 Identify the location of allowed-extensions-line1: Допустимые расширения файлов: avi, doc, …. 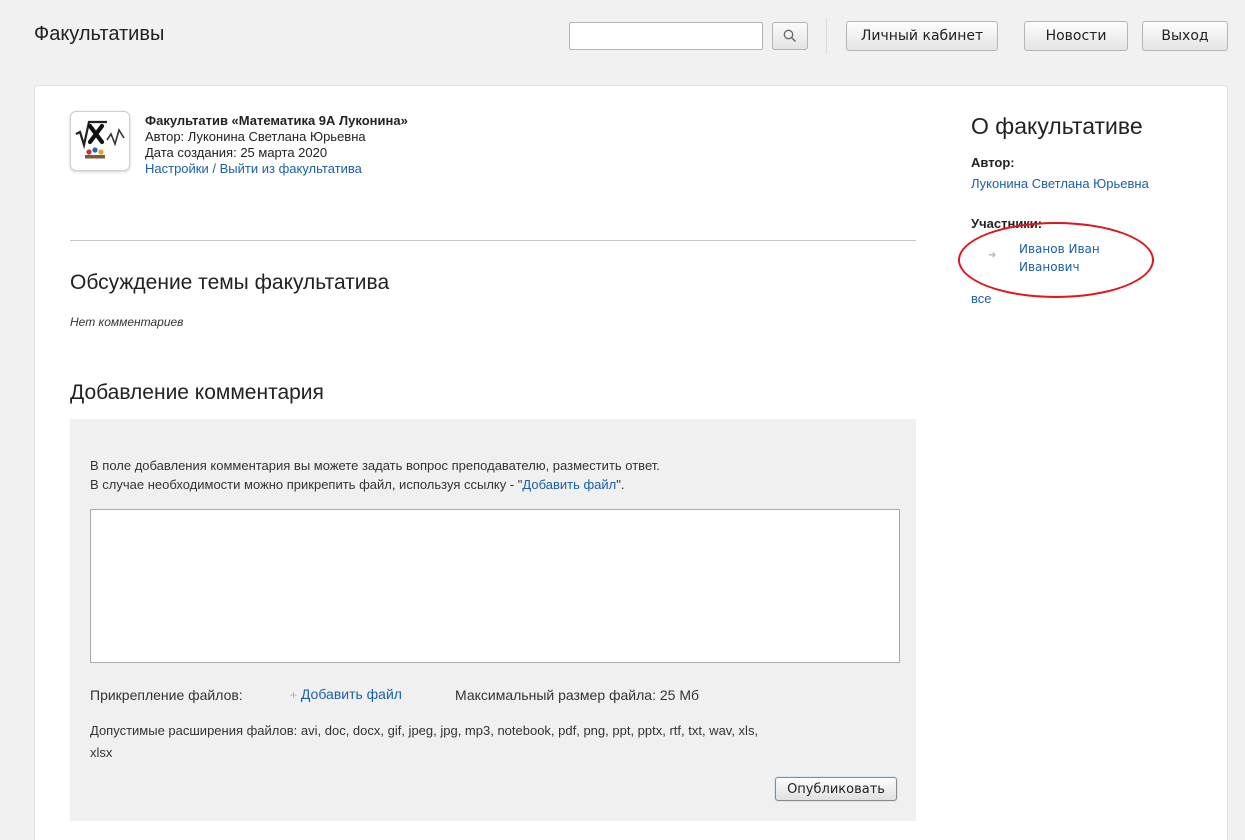
(424, 730).